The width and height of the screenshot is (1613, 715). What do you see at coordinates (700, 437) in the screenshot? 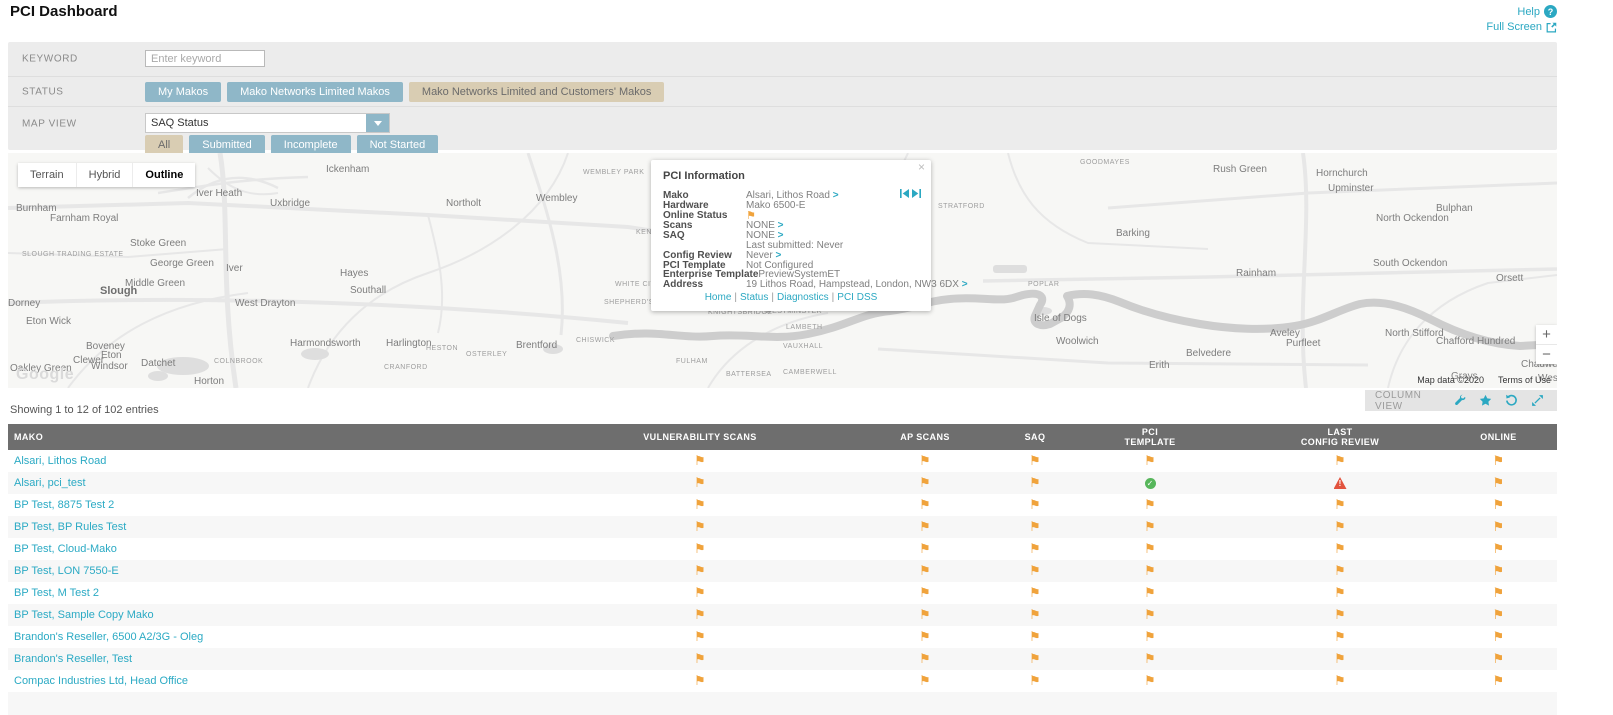
I see `column-header-vulnerability-scans: VULNERABILITY SCANS` at bounding box center [700, 437].